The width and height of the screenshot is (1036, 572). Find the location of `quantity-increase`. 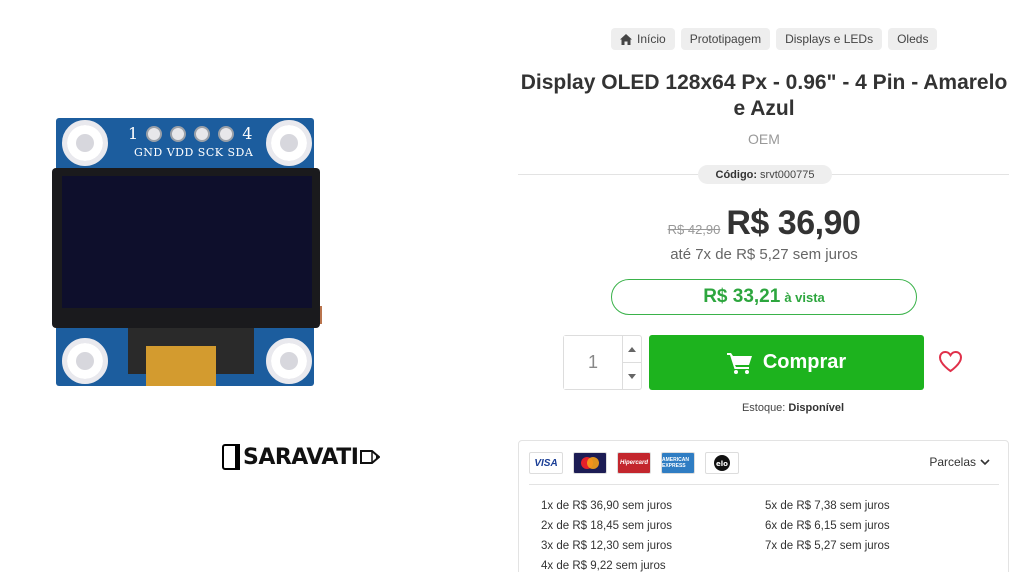

quantity-increase is located at coordinates (632, 349).